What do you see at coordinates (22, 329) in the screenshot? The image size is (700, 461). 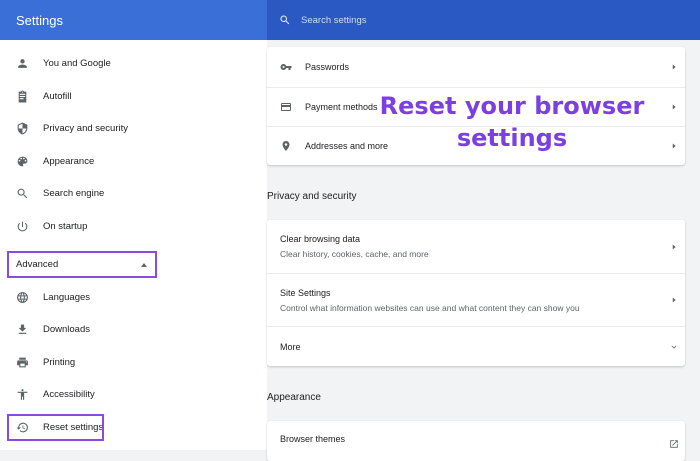 I see `download-icon` at bounding box center [22, 329].